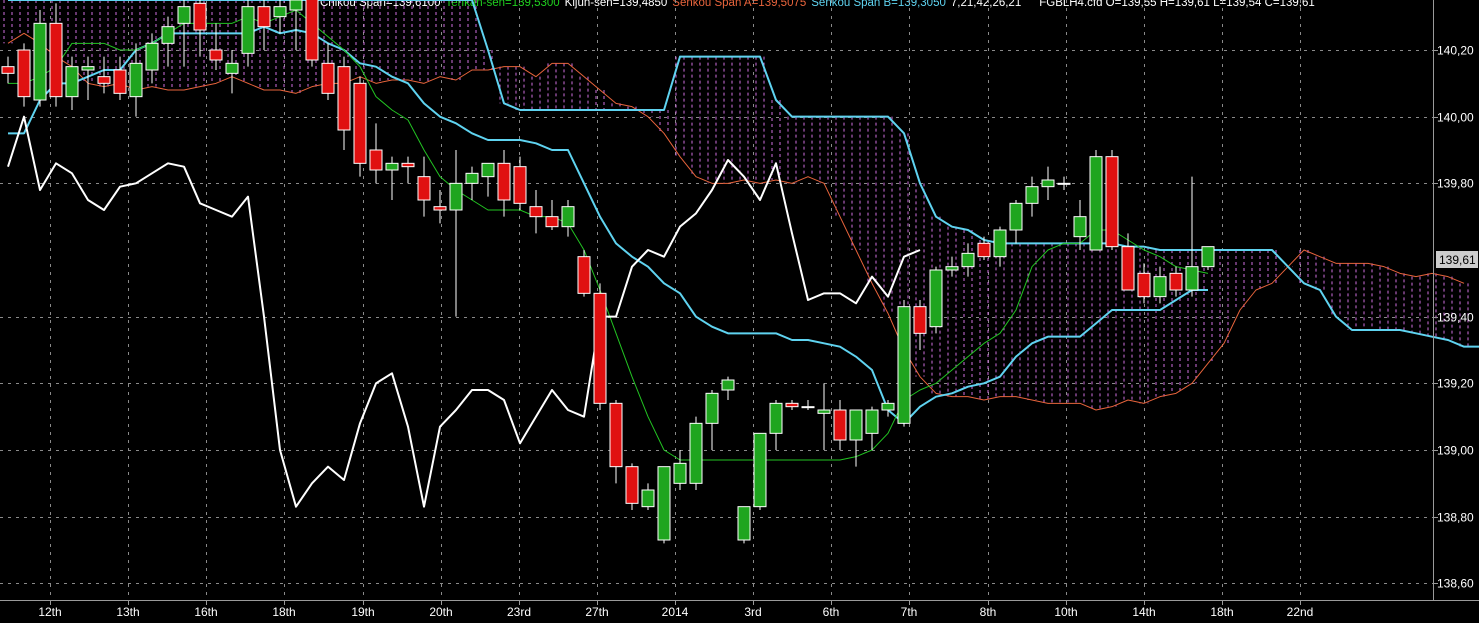 This screenshot has width=1479, height=623. I want to click on y-tick-label: 140,00, so click(1455, 118).